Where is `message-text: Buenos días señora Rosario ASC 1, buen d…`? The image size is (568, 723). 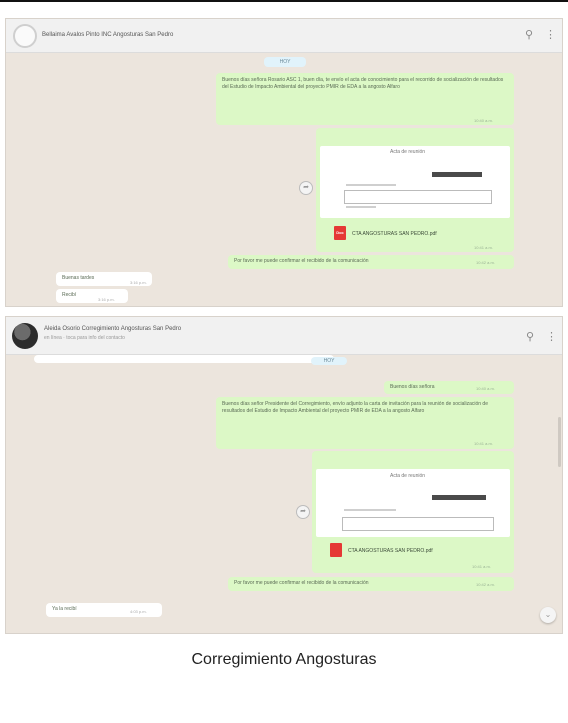 message-text: Buenos días señora Rosario ASC 1, buen d… is located at coordinates (363, 83).